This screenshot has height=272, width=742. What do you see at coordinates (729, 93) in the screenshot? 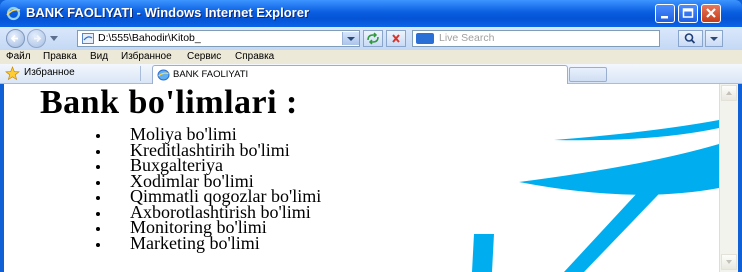
I see `scroll-up-button` at bounding box center [729, 93].